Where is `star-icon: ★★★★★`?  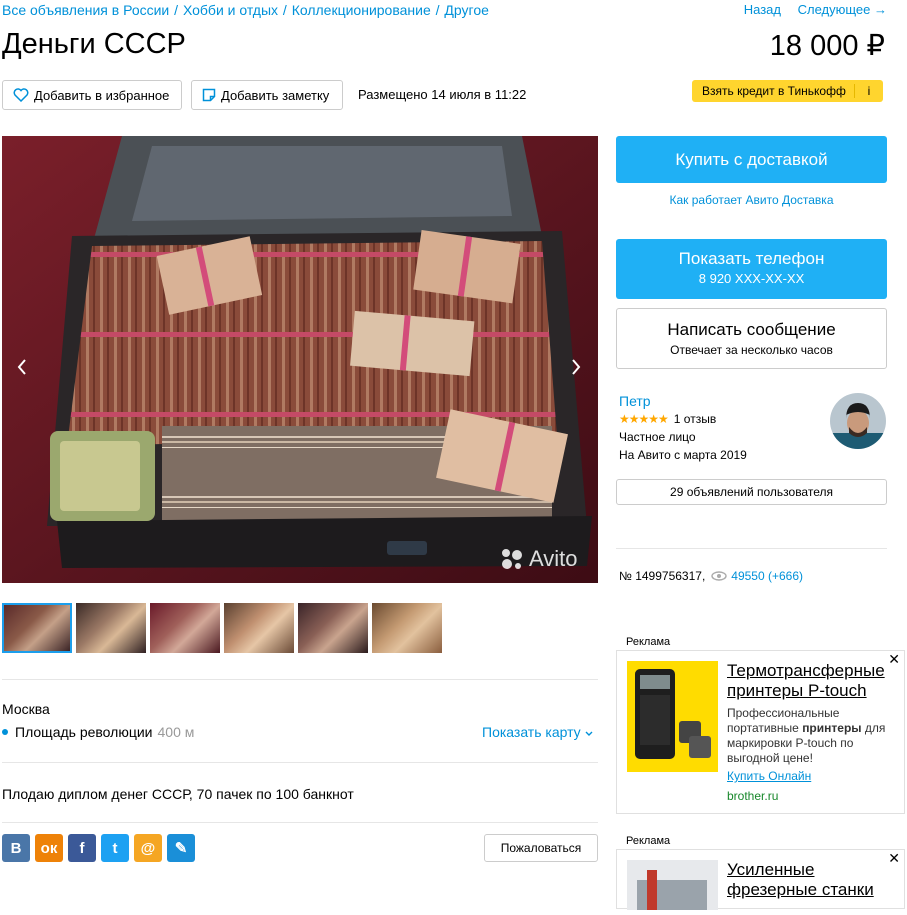
star-icon: ★★★★★ is located at coordinates (644, 419).